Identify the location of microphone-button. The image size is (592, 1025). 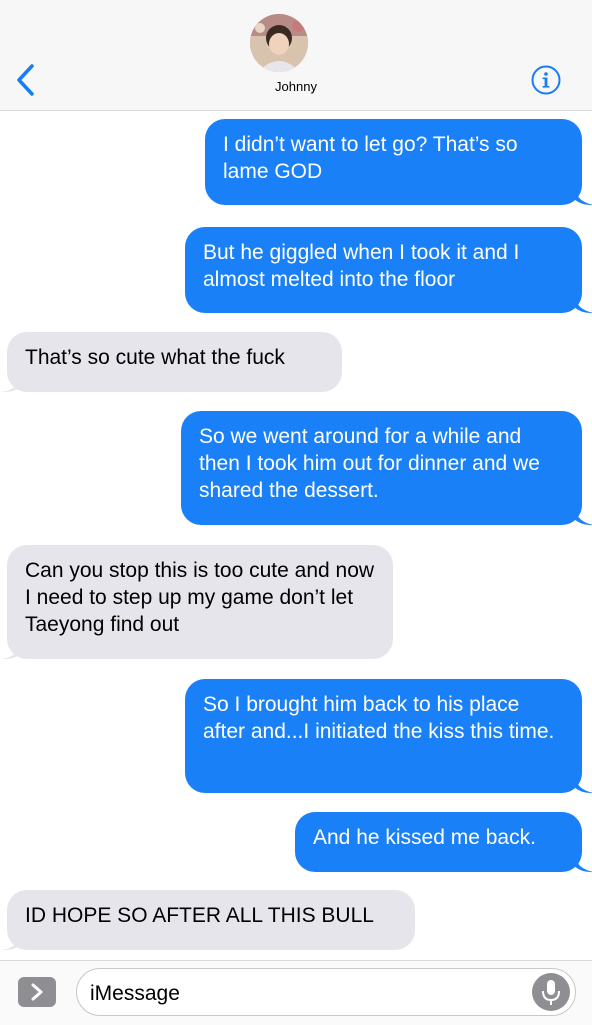
(551, 992).